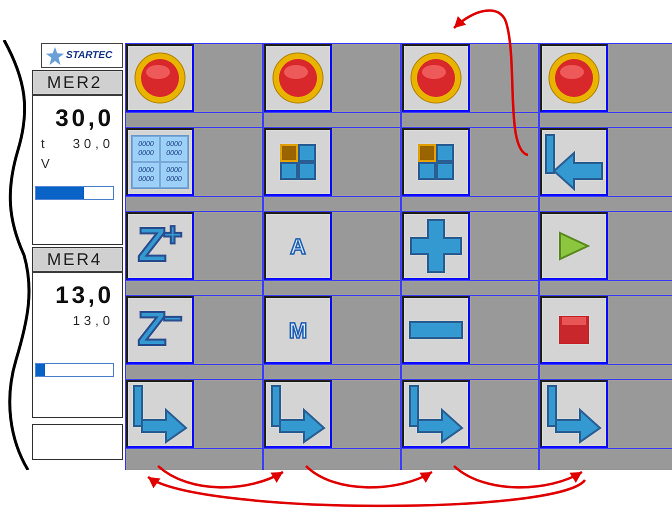 This screenshot has height=515, width=672. Describe the element at coordinates (45, 163) in the screenshot. I see `meter-unit-label: V` at that location.